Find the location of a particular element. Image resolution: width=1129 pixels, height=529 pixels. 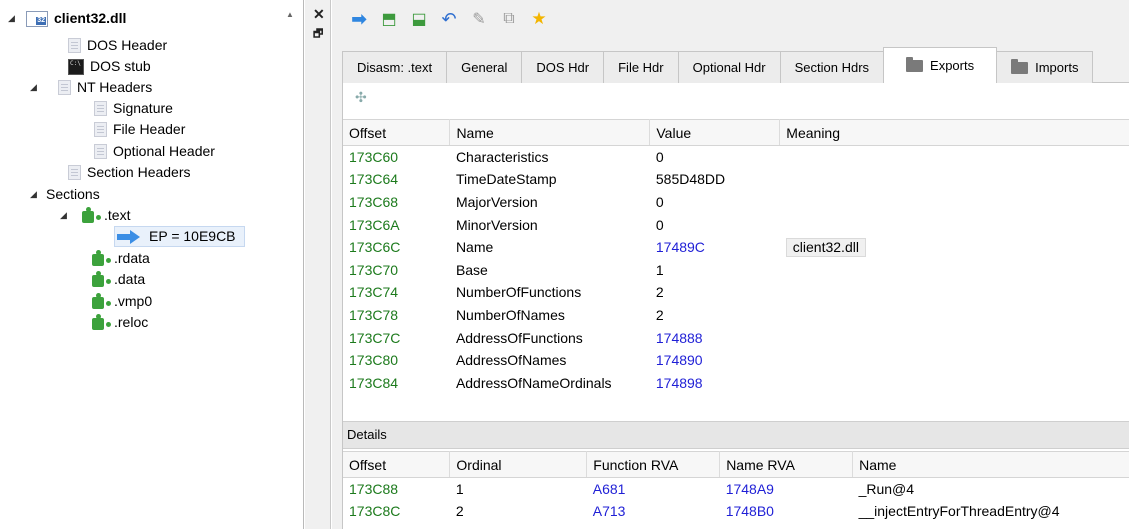

star-icon: ★ is located at coordinates (539, 19).